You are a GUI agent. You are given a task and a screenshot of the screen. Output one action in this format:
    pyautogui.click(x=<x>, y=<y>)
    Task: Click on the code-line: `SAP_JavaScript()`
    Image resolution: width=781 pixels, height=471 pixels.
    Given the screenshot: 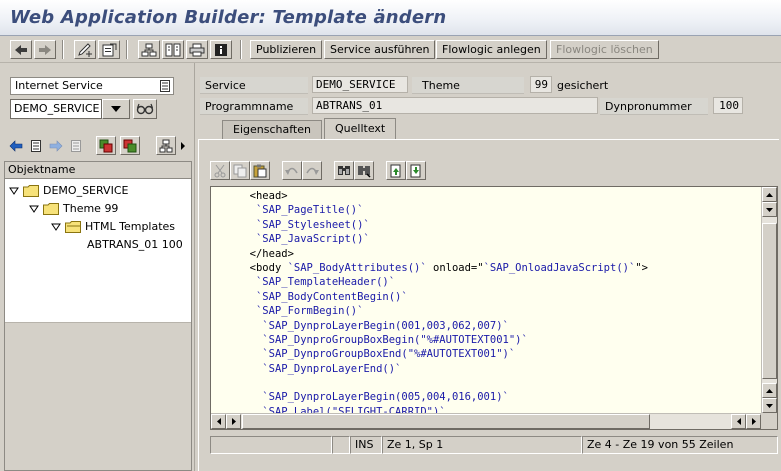 What is the action you would take?
    pyautogui.click(x=499, y=239)
    